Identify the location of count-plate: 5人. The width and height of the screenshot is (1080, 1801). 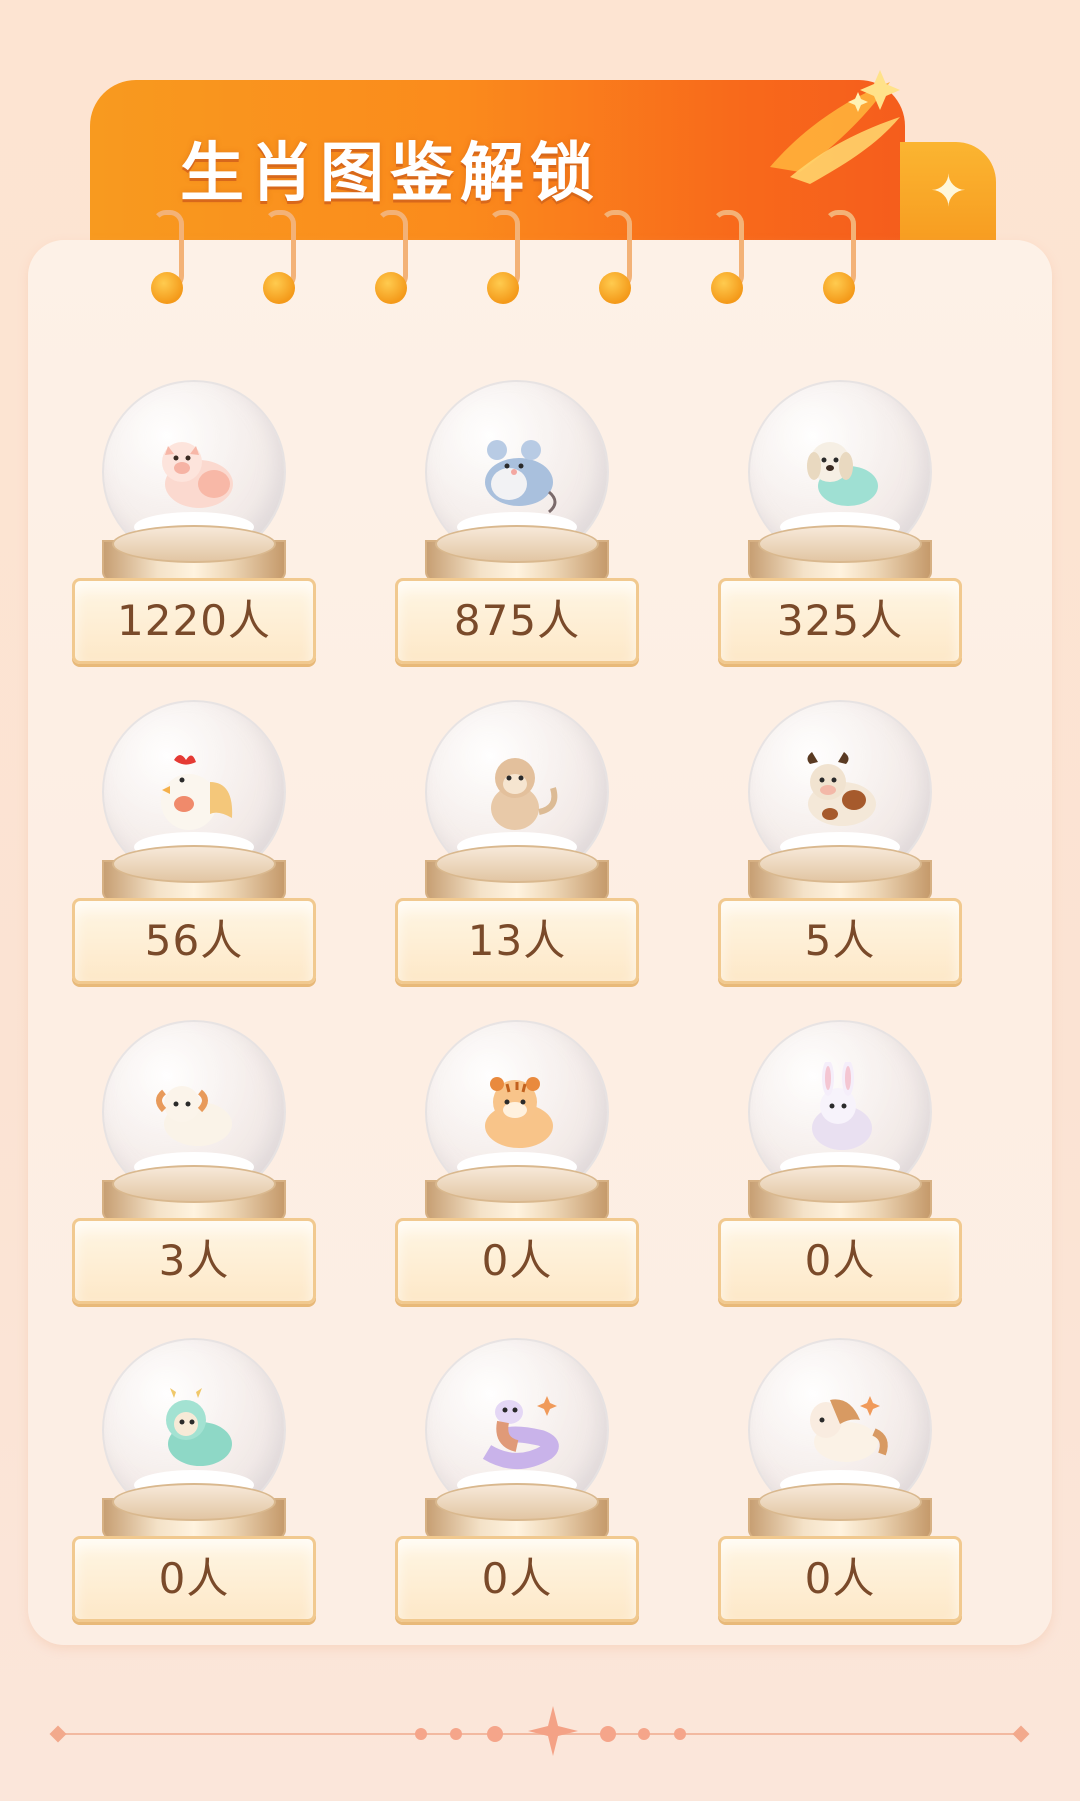
(840, 941).